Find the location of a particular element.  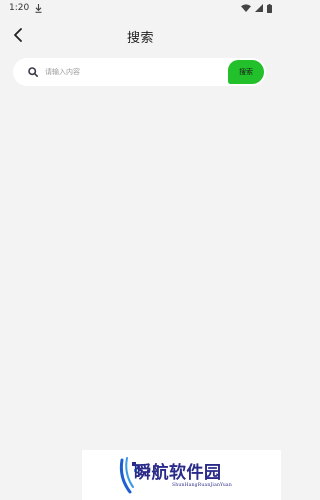

status-time: 1:20 is located at coordinates (19, 8).